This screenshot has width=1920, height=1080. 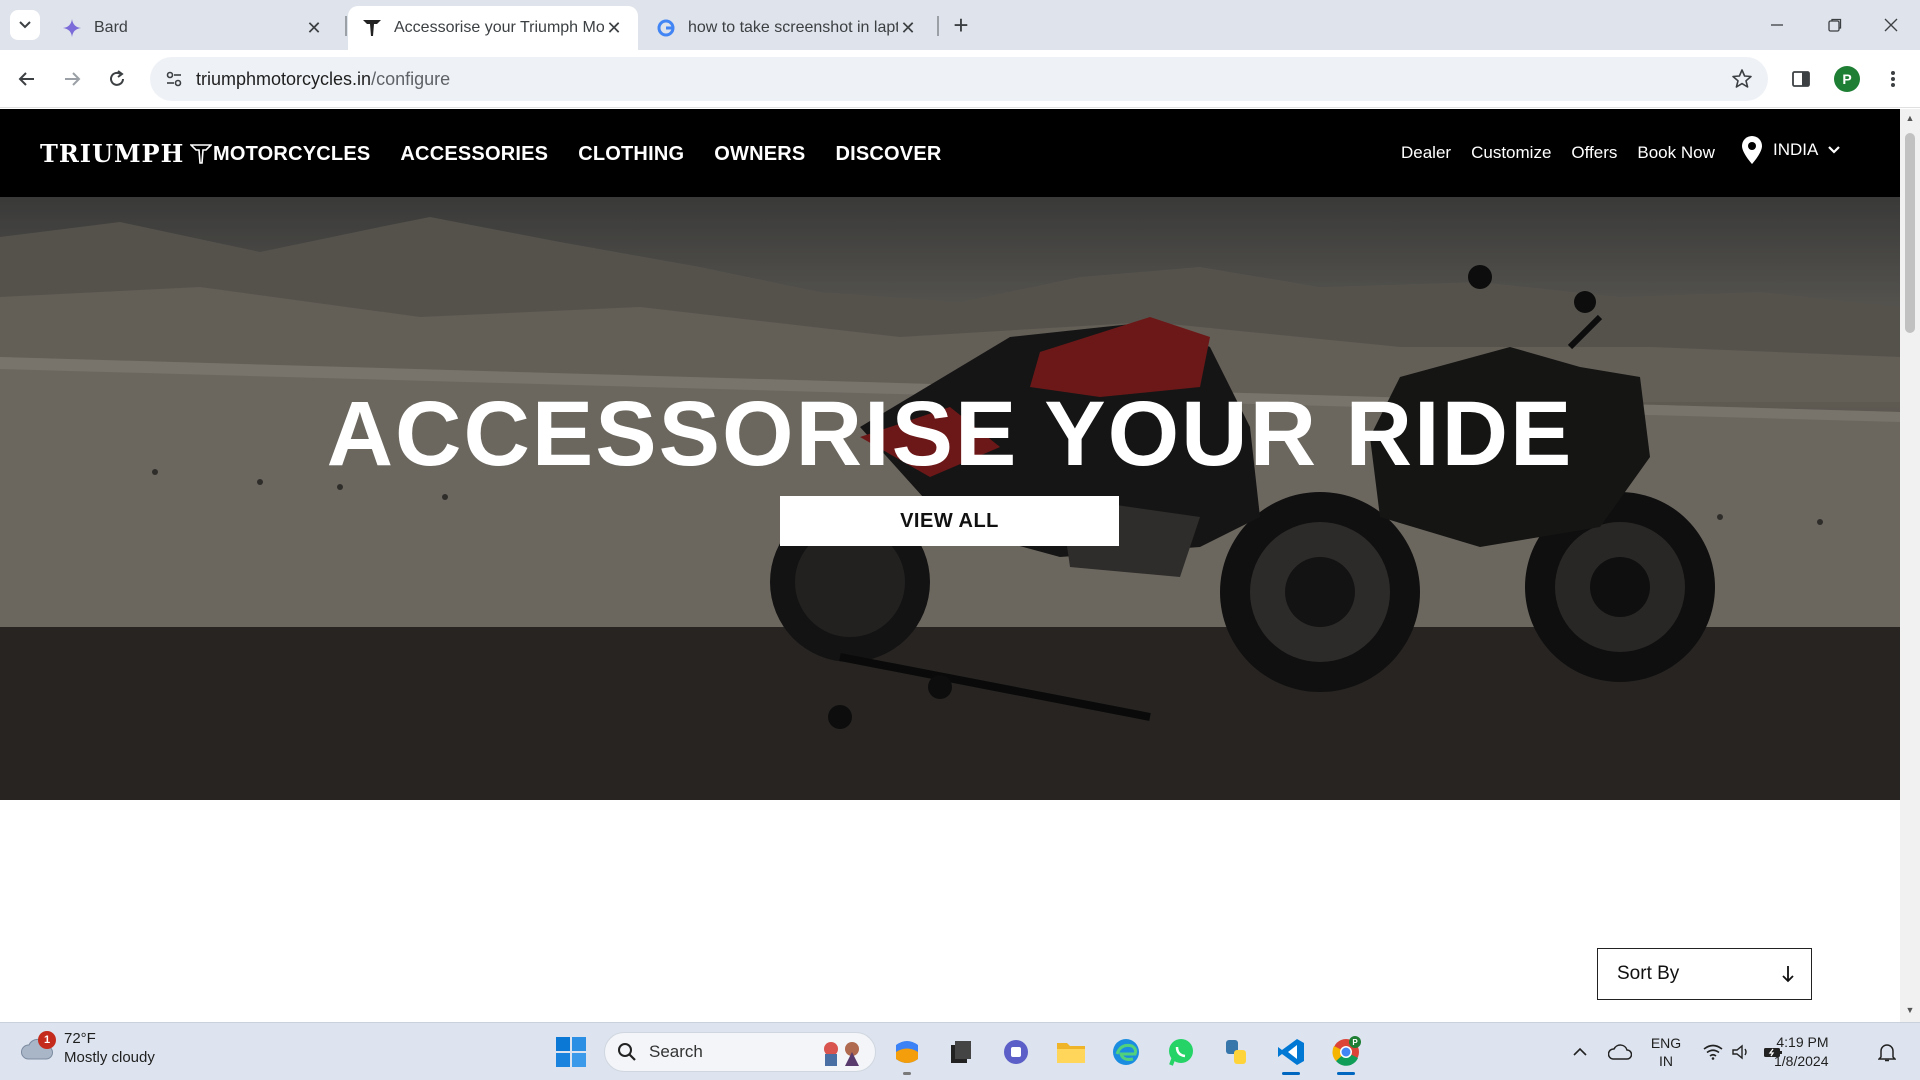 What do you see at coordinates (1791, 150) in the screenshot?
I see `region-selector: INDIA` at bounding box center [1791, 150].